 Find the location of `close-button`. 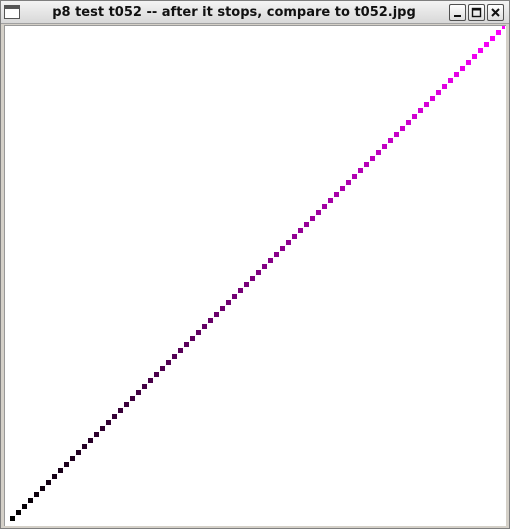

close-button is located at coordinates (495, 12).